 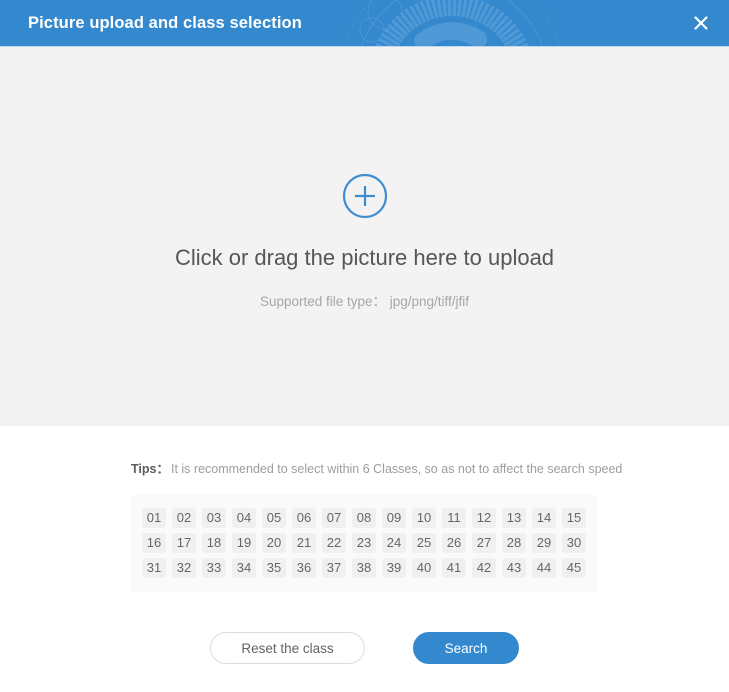 What do you see at coordinates (304, 567) in the screenshot?
I see `class-chip: 36` at bounding box center [304, 567].